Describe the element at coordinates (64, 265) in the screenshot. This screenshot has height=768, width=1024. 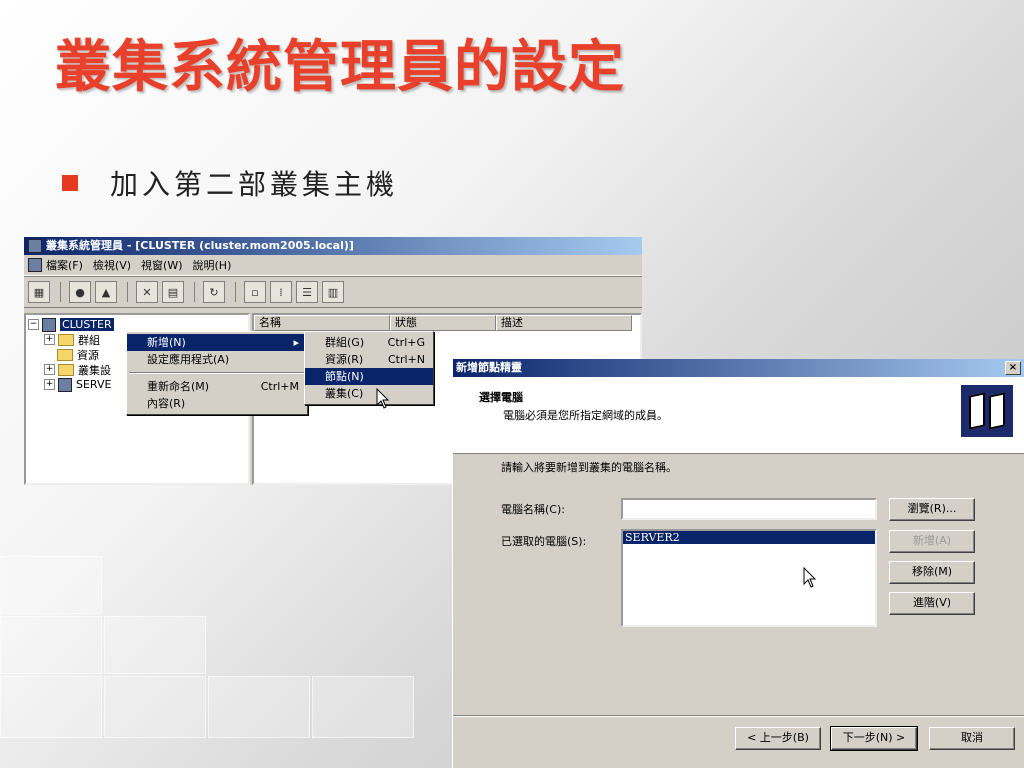
I see `menu-file: 檔案(F)` at that location.